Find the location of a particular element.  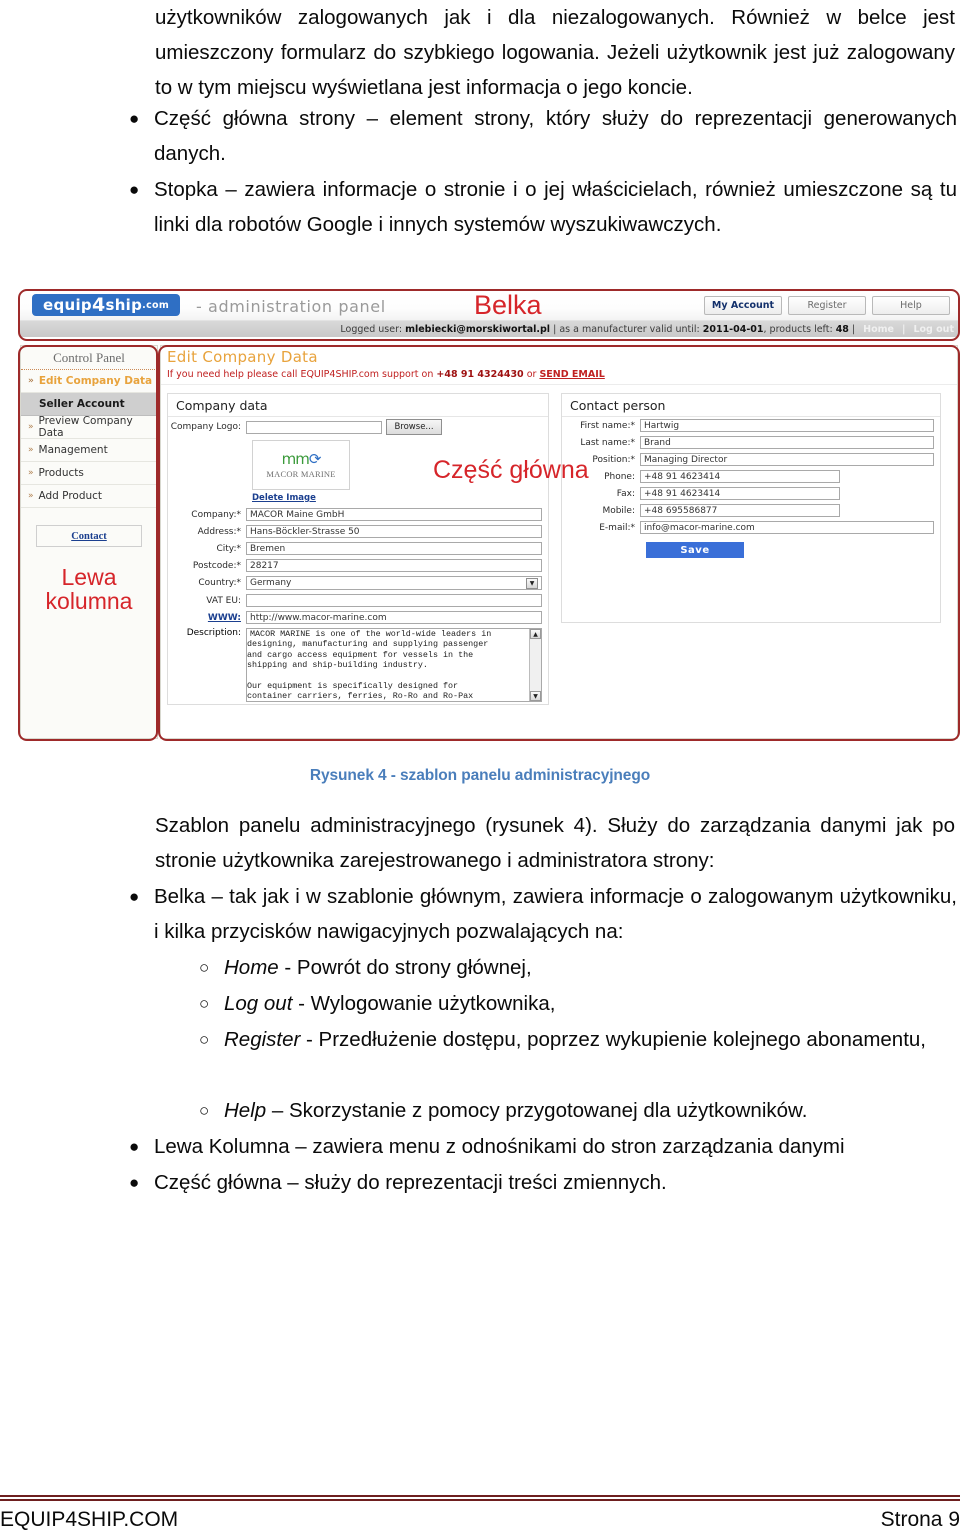

send-email-link: SEND EMAIL is located at coordinates (571, 374).